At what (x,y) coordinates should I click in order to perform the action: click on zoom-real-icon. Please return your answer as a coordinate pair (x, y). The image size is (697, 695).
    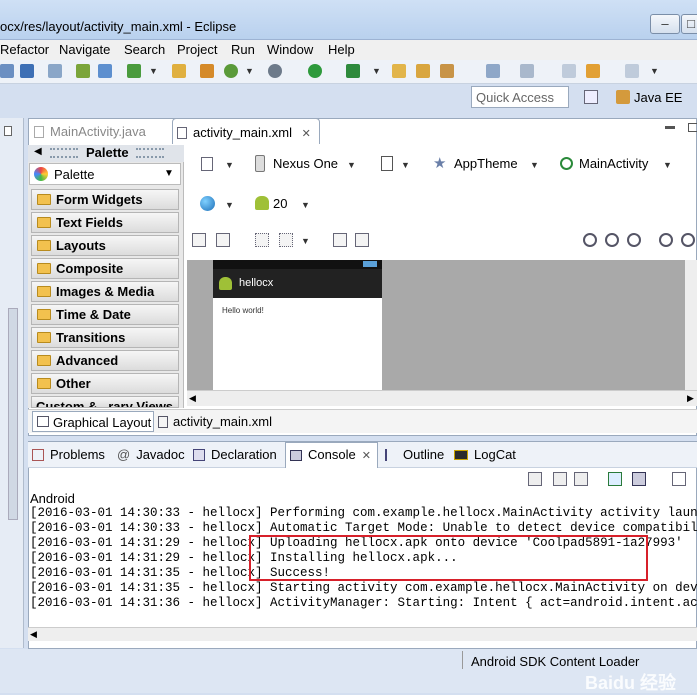
    Looking at the image, I should click on (612, 240).